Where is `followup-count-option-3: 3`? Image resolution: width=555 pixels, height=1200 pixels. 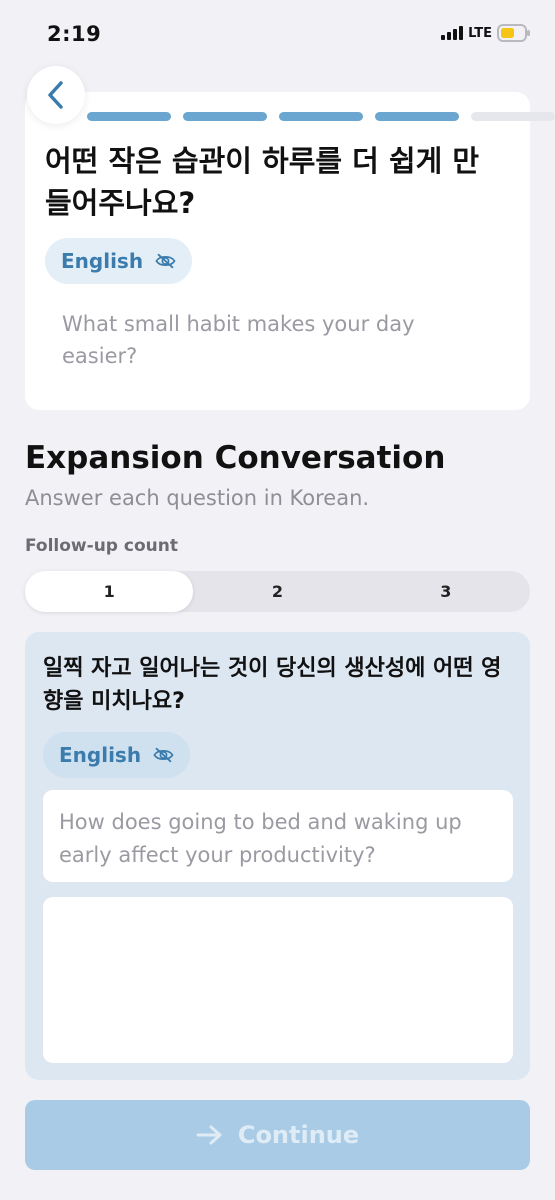 followup-count-option-3: 3 is located at coordinates (446, 591).